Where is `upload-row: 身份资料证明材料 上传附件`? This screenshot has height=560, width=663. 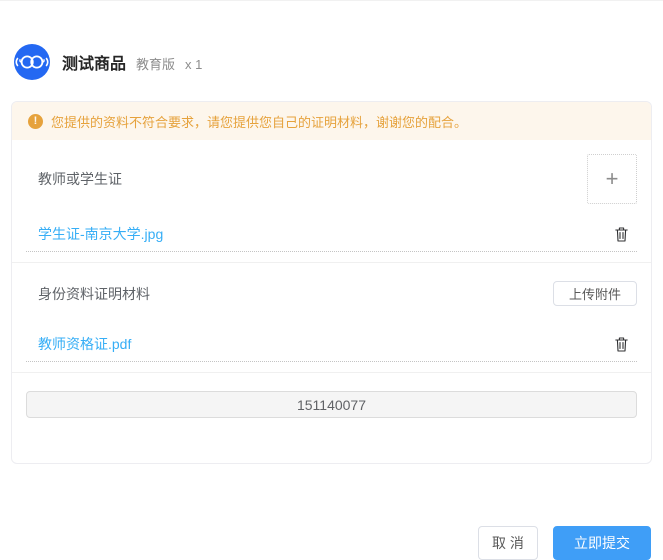
upload-row: 身份资料证明材料 上传附件 is located at coordinates (331, 293).